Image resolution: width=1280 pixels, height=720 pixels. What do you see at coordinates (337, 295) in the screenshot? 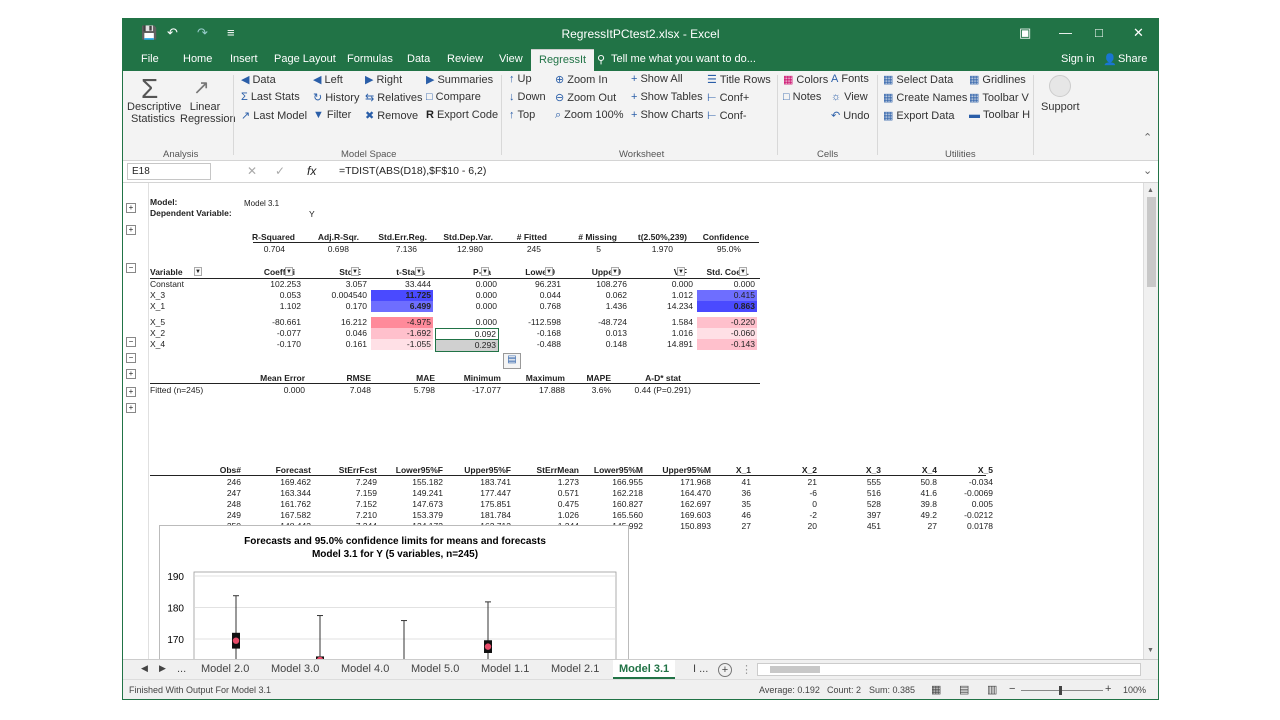
I see `coef-cell: 0.004540` at bounding box center [337, 295].